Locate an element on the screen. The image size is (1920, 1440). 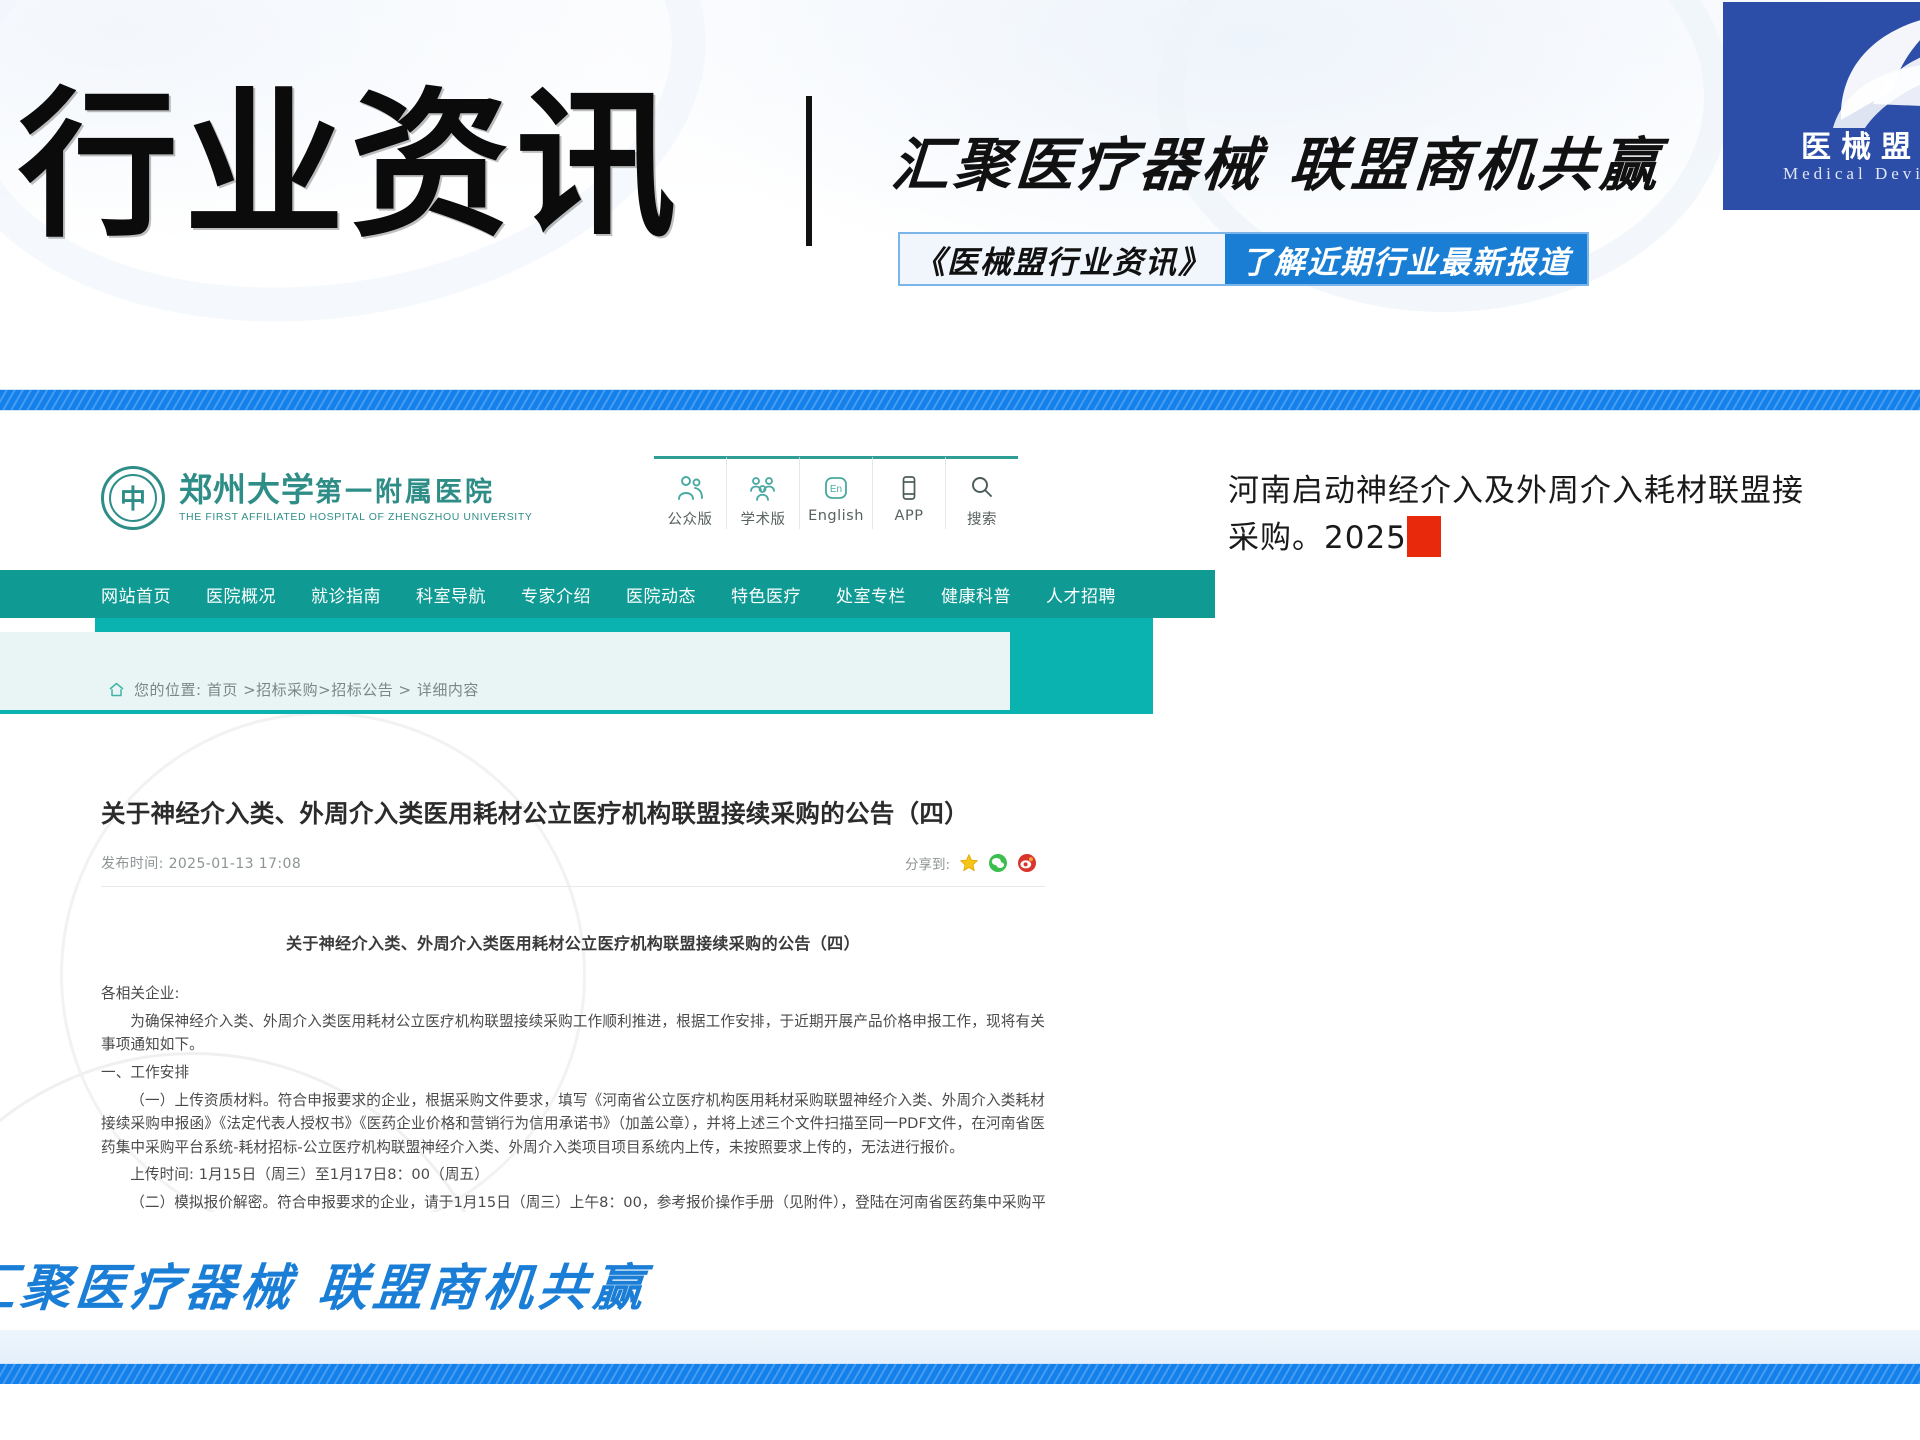
footer-band is located at coordinates (960, 1347).